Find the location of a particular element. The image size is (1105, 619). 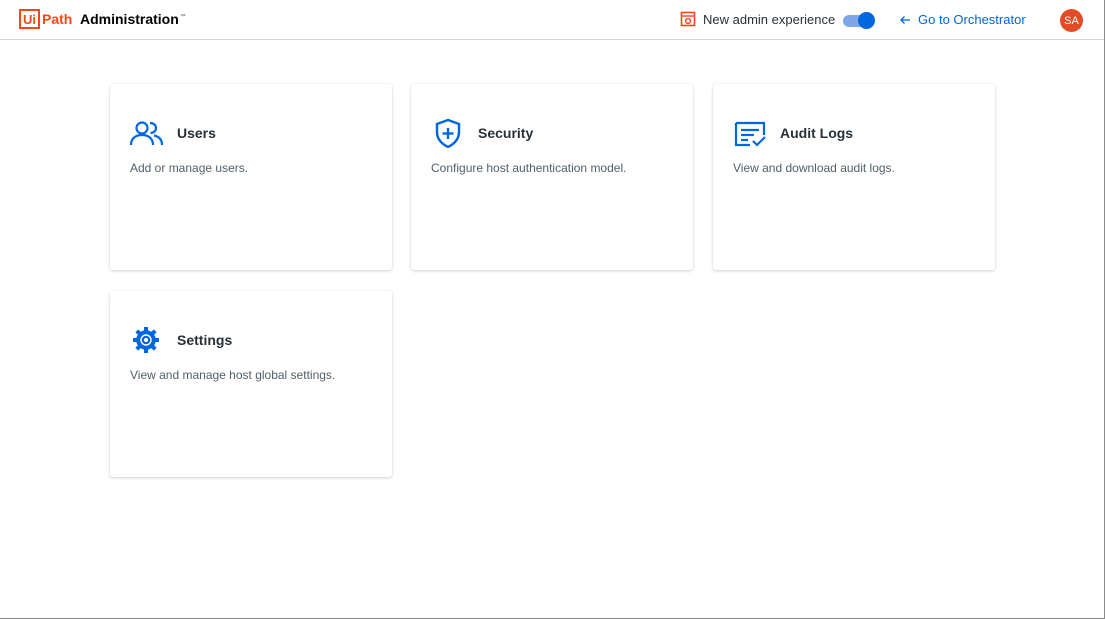

audit-logs-card-title: Audit Logs is located at coordinates (817, 133).